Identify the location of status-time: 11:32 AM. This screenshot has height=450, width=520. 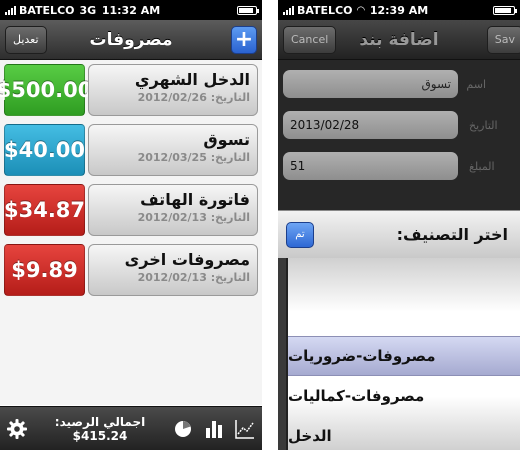
(131, 10).